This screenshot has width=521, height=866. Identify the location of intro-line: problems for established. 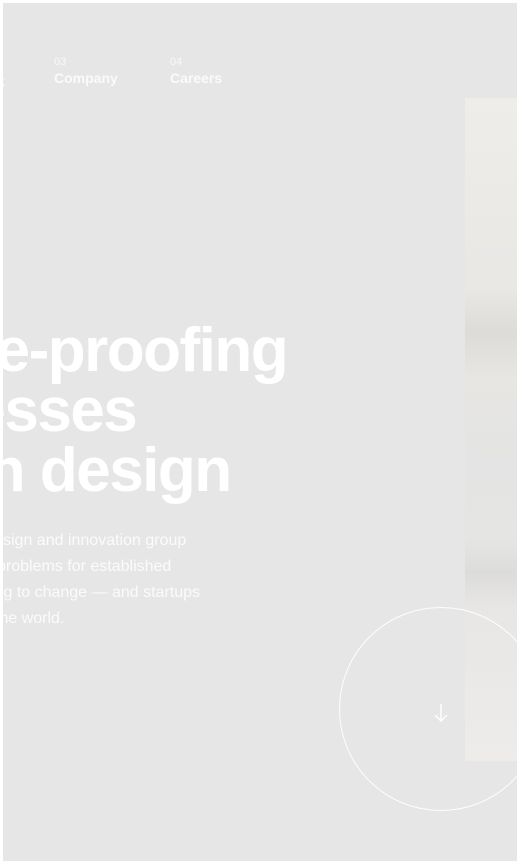
(87, 566).